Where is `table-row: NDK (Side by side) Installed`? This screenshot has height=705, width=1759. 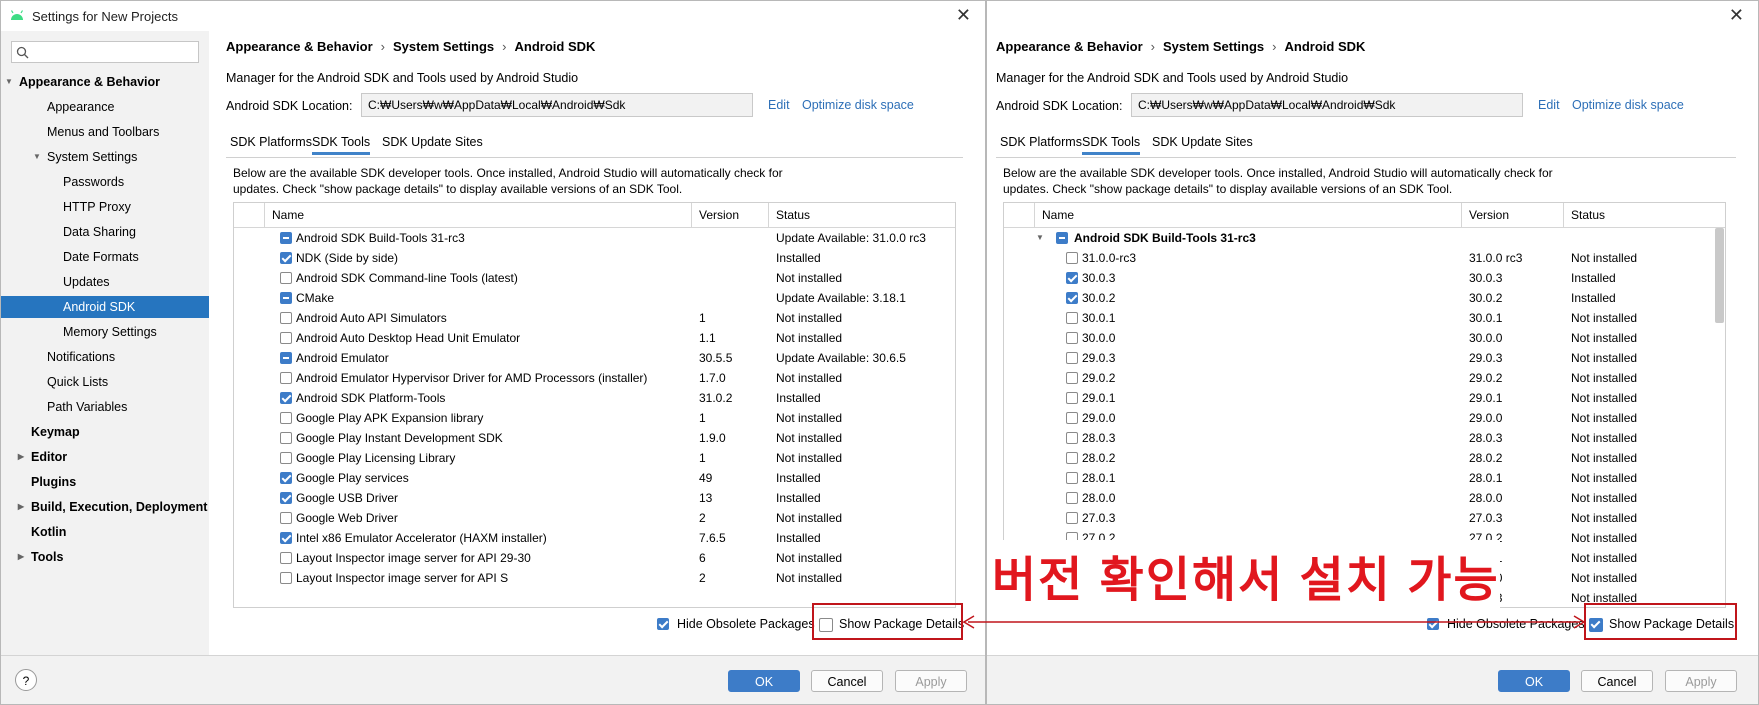 table-row: NDK (Side by side) Installed is located at coordinates (594, 258).